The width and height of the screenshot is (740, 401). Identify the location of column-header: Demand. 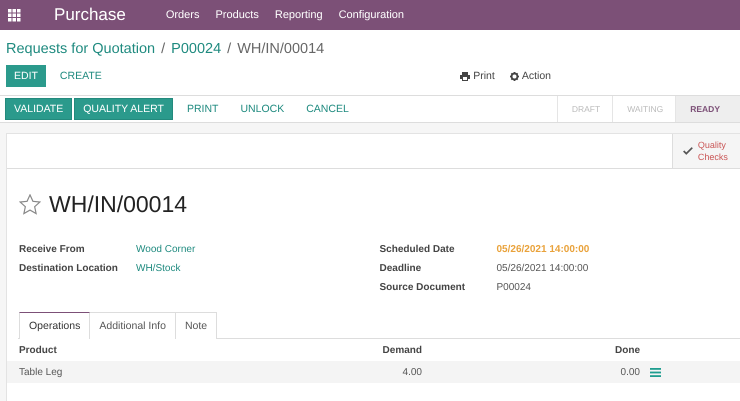
(402, 350).